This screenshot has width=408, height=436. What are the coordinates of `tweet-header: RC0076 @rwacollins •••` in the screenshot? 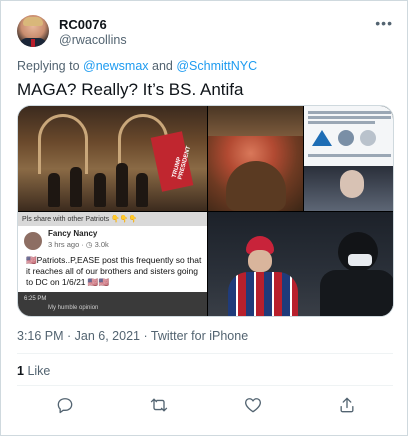 It's located at (205, 32).